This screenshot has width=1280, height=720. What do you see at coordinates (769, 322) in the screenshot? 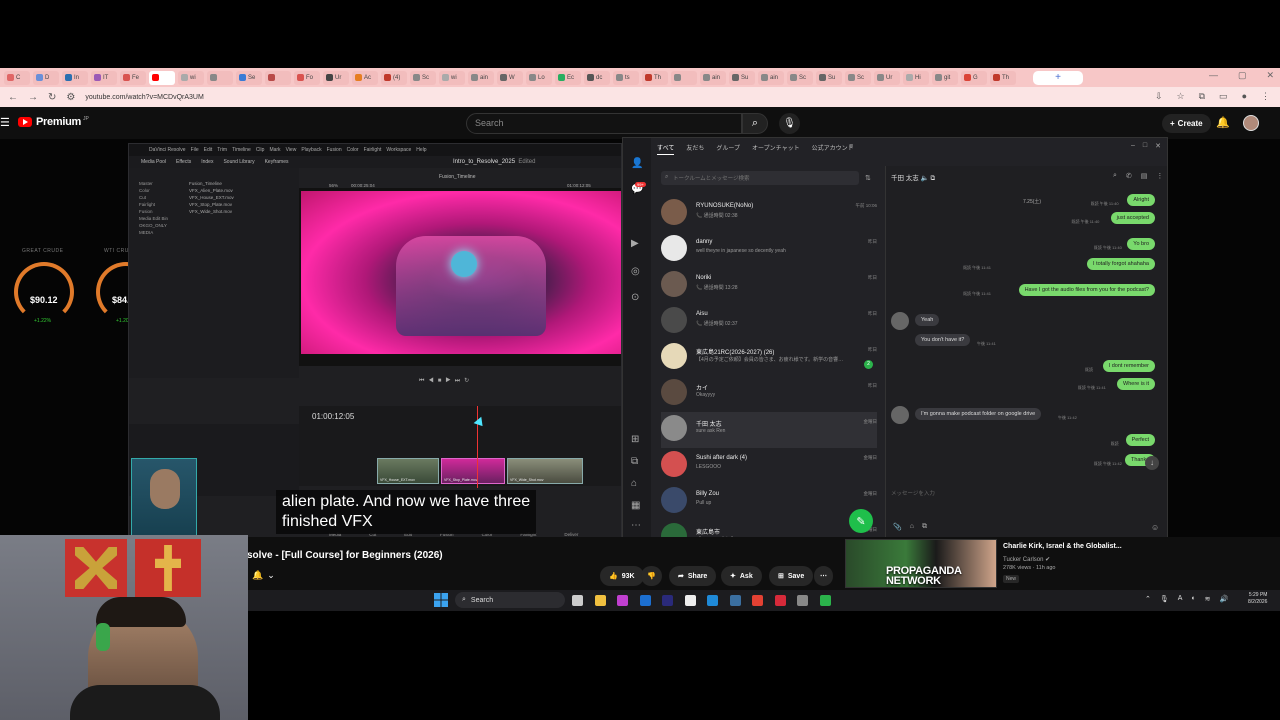
I see `chat-list-item: Aisu 📞 通話時間 02:37 昨日` at bounding box center [769, 322].